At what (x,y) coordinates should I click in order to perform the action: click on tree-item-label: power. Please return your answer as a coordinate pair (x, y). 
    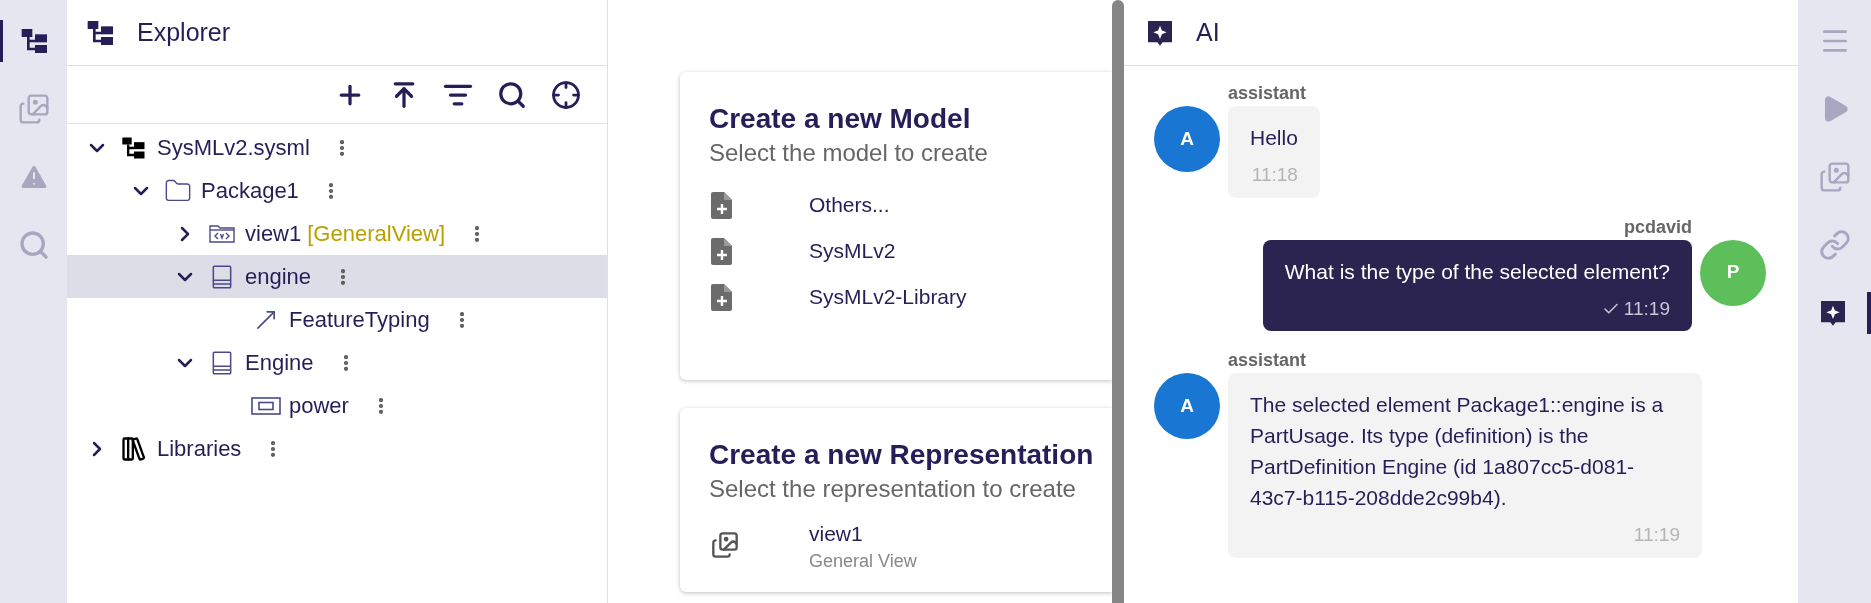
    Looking at the image, I should click on (319, 406).